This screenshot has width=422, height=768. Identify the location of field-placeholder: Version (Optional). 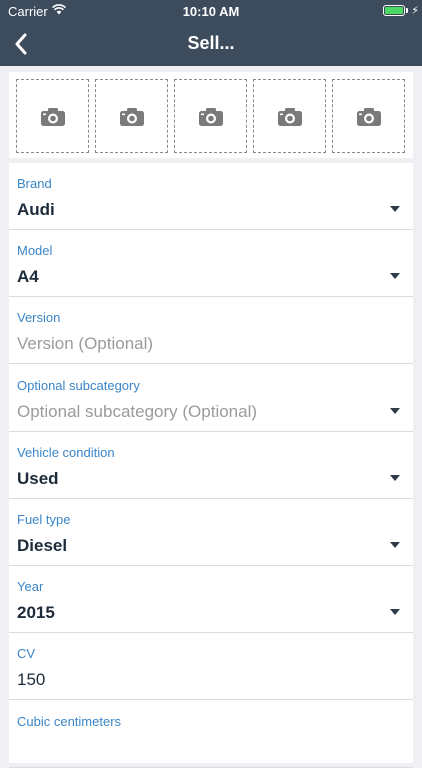
(85, 344).